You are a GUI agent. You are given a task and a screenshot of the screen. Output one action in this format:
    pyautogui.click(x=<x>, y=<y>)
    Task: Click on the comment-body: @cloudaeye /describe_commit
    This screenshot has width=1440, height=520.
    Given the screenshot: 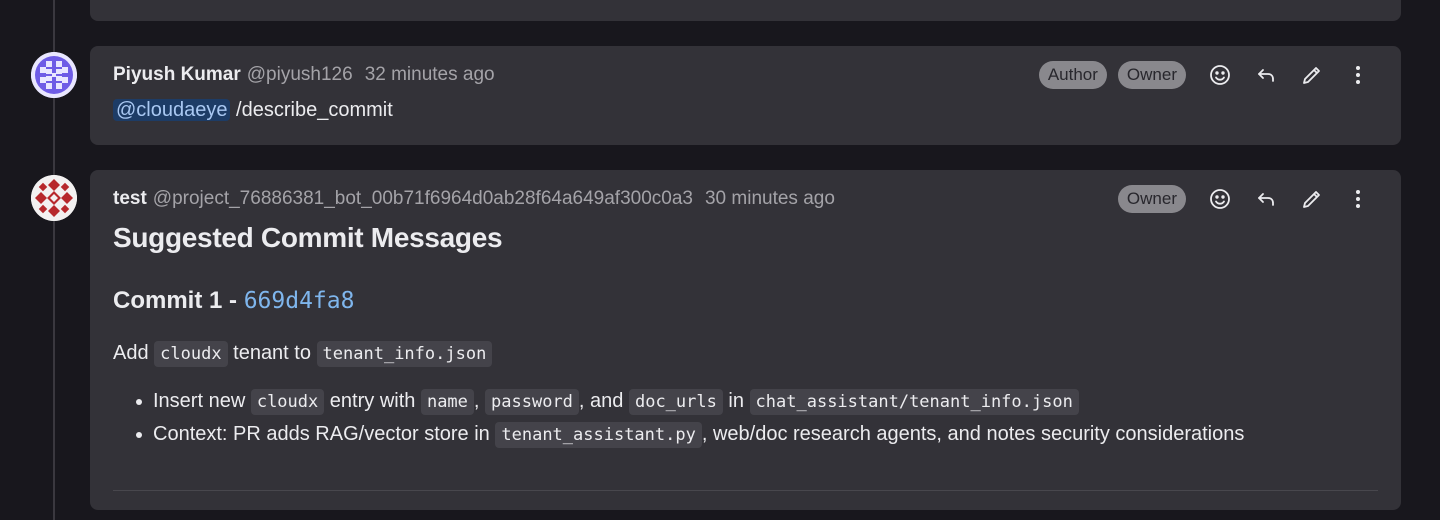 What is the action you would take?
    pyautogui.click(x=253, y=110)
    